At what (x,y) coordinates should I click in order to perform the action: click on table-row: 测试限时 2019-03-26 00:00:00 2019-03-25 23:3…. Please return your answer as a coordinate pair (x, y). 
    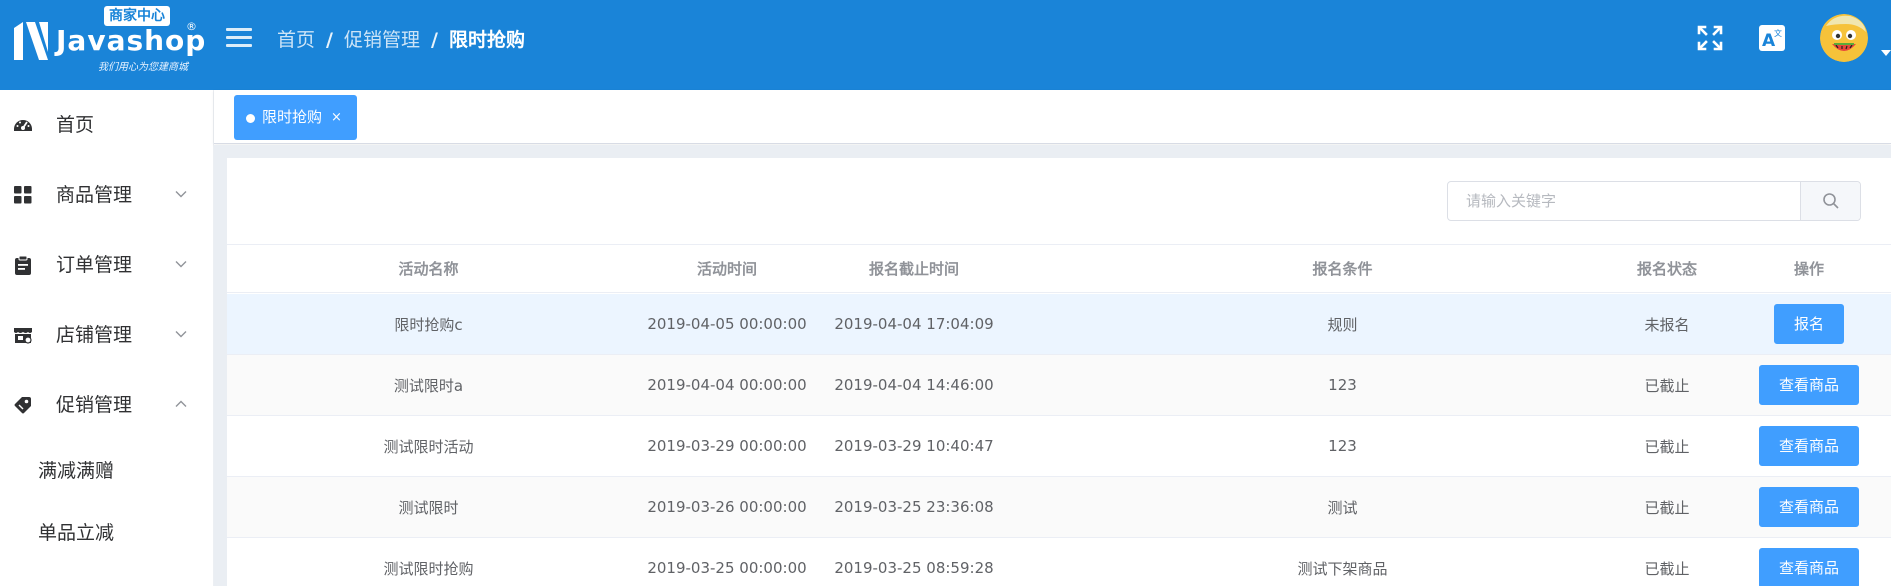
    Looking at the image, I should click on (1059, 507).